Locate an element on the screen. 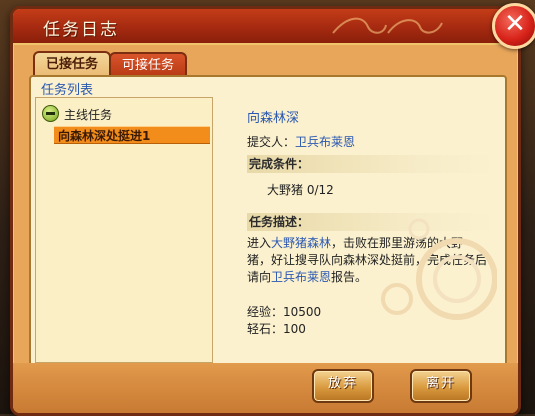 The height and width of the screenshot is (416, 535). window-title: 任务日志 is located at coordinates (81, 30).